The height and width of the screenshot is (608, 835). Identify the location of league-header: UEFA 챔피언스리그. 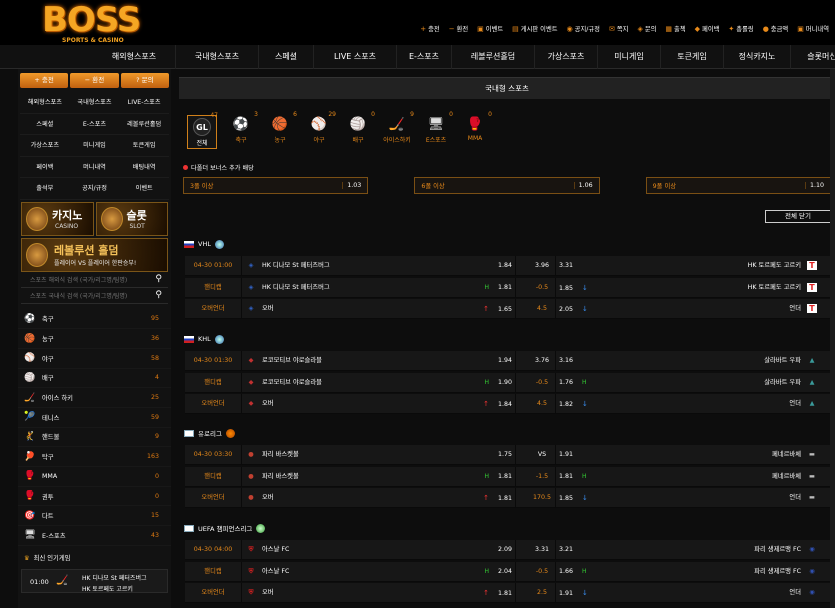
(507, 528).